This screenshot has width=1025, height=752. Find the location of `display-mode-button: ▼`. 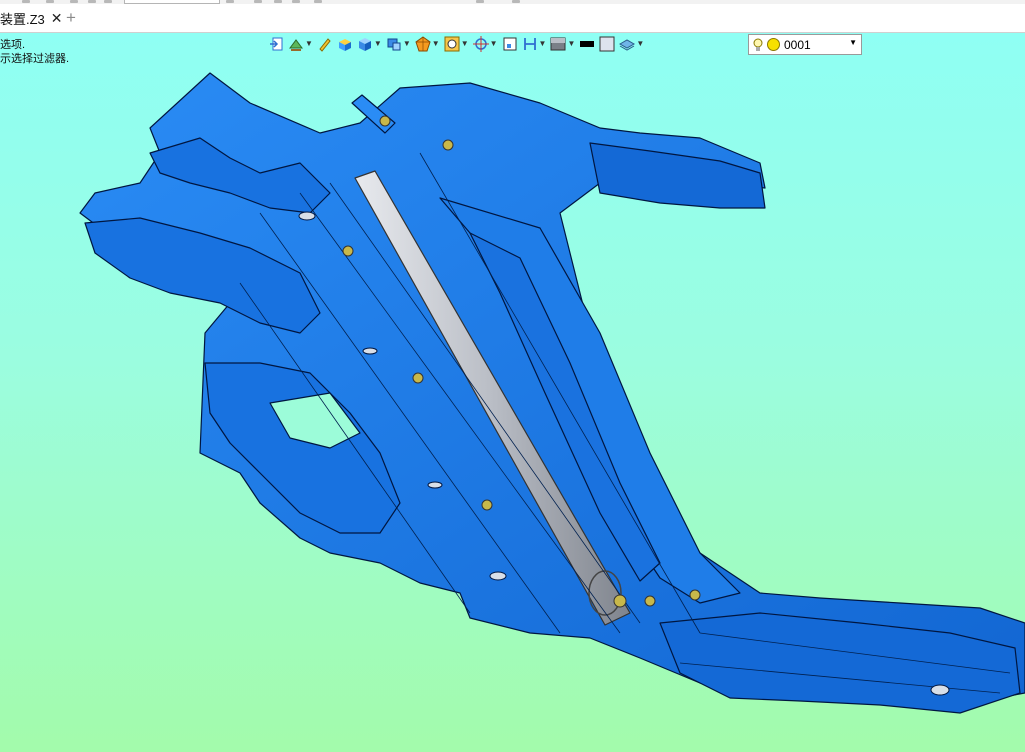

display-mode-button: ▼ is located at coordinates (398, 44).